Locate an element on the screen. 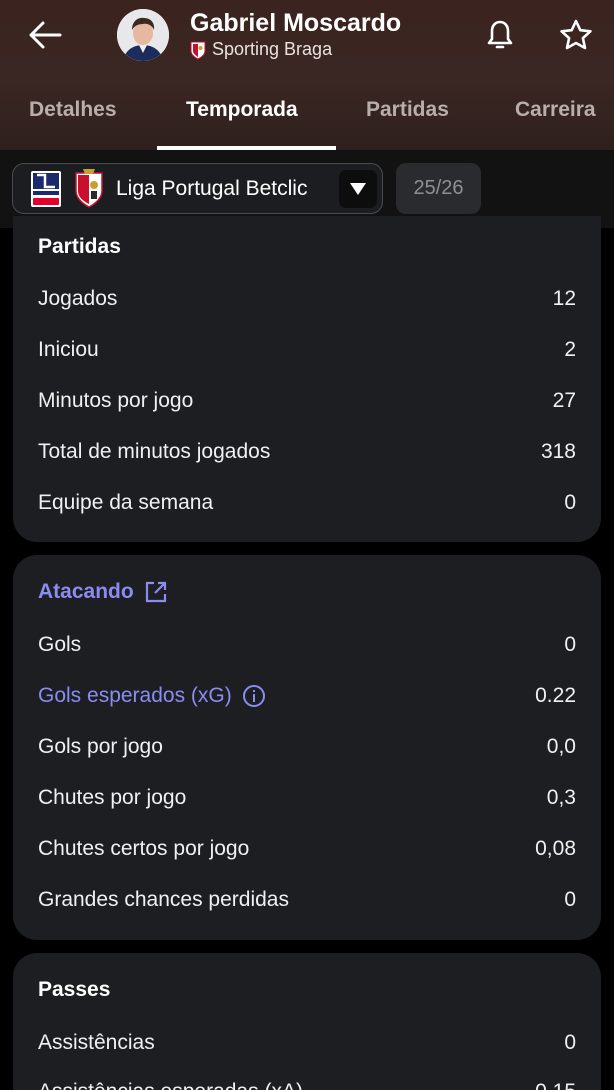  favorite-button is located at coordinates (576, 35).